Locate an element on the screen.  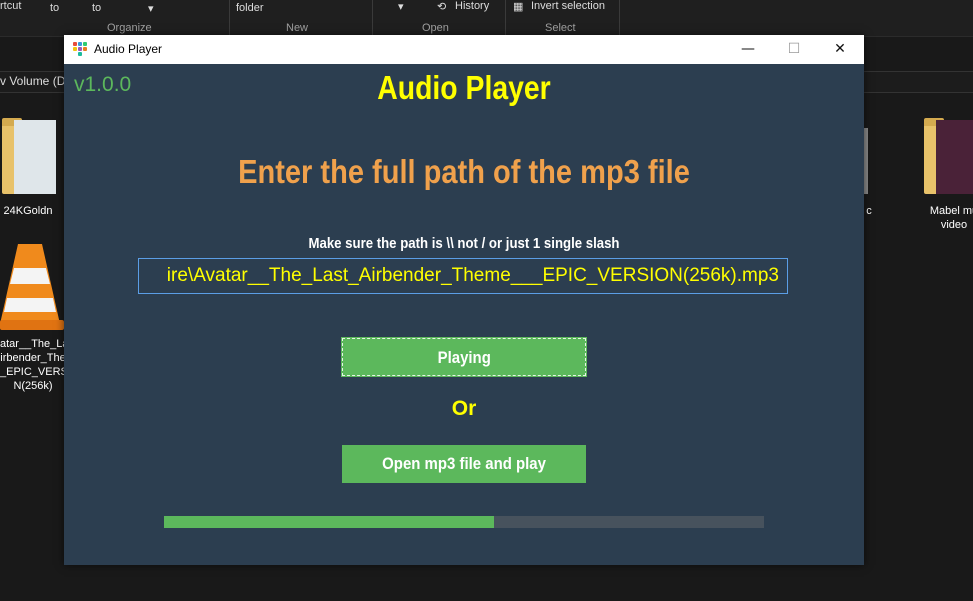
ribbon-shortcut: rtcut is located at coordinates (10, 6).